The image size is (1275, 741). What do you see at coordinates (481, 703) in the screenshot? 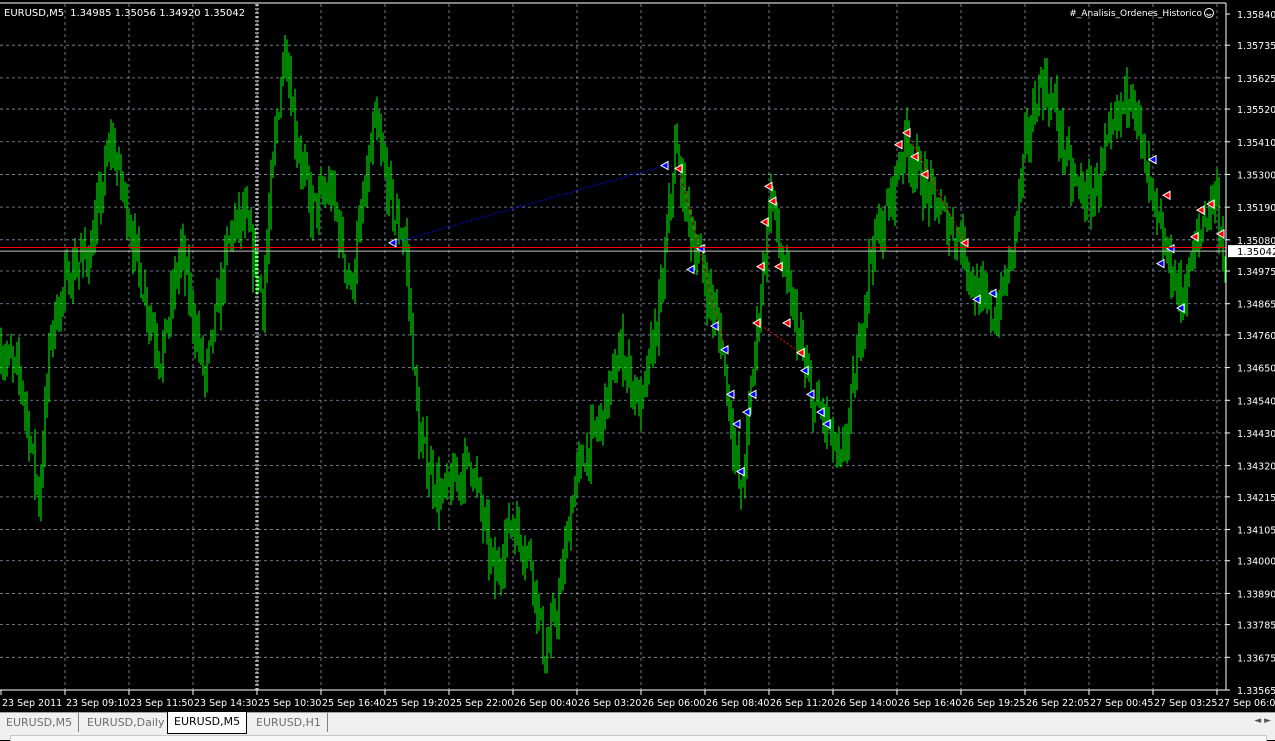
I see `x-tick-label: 25 Sep 22:00` at bounding box center [481, 703].